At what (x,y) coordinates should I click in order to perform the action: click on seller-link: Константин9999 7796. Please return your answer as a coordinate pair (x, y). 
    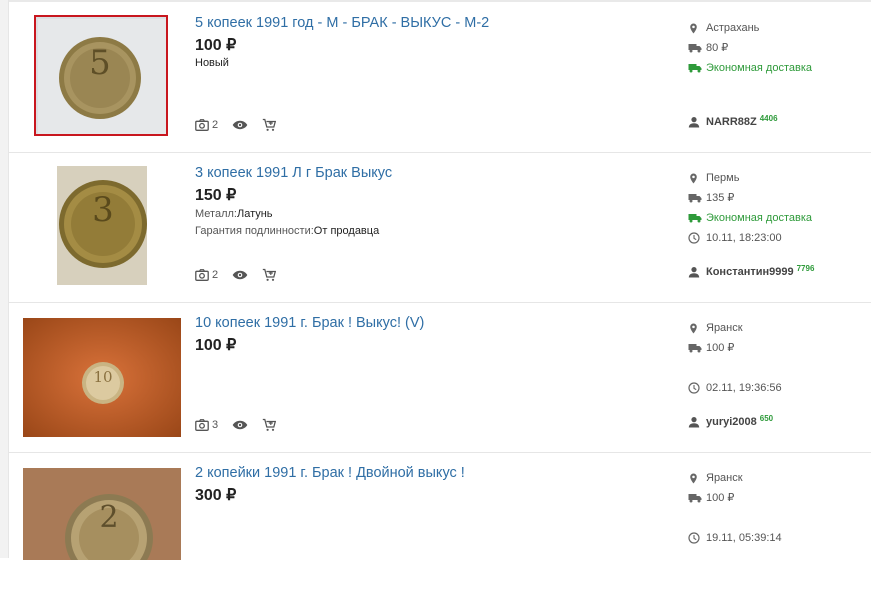
    Looking at the image, I should click on (751, 270).